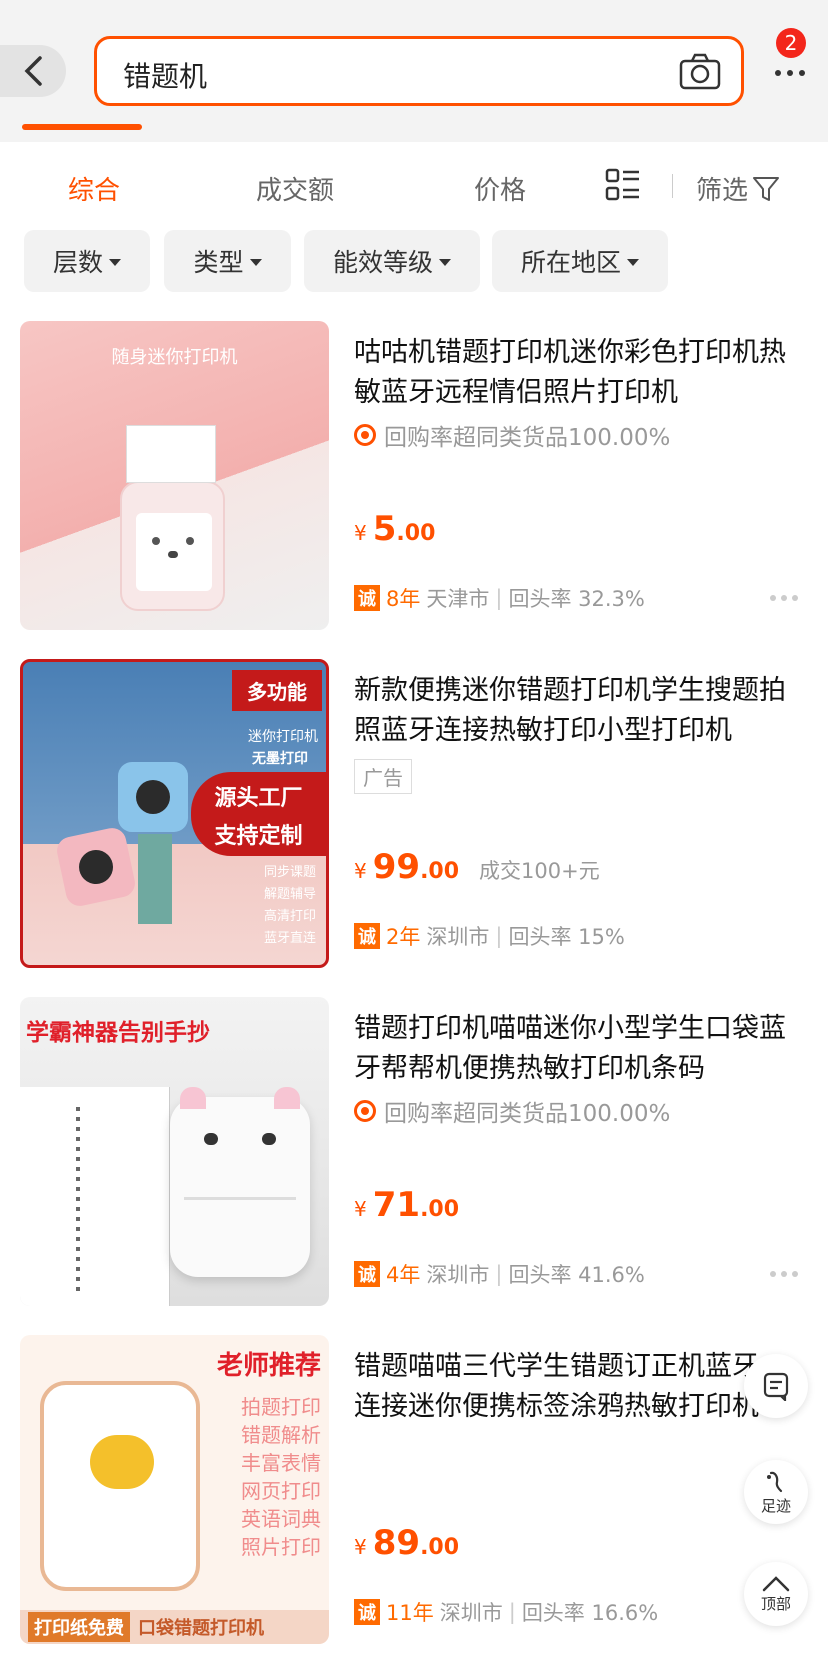 Image resolution: width=828 pixels, height=1667 pixels. Describe the element at coordinates (579, 373) in the screenshot. I see `product-title: 咕咕机错题打印机迷你彩色打印机热敏蓝牙远程情侣照片打印机` at that location.